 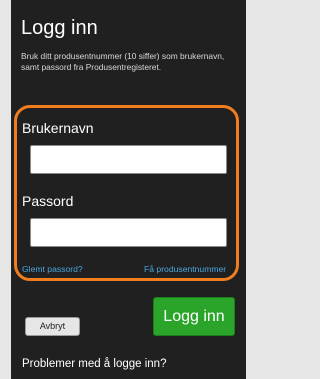 I want to click on password-field, so click(x=128, y=232).